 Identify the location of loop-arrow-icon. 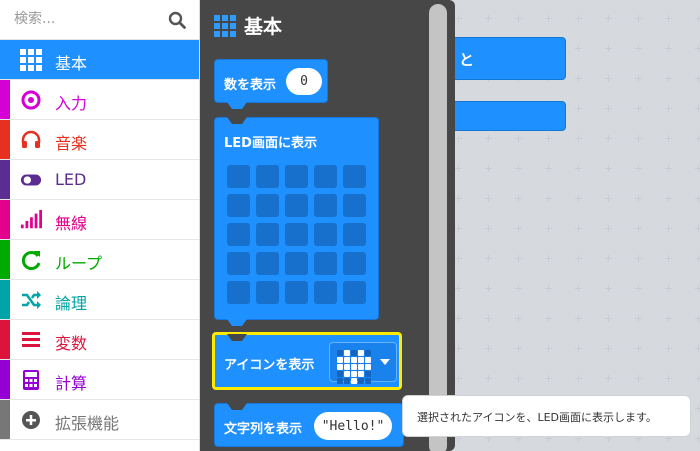
(31, 260).